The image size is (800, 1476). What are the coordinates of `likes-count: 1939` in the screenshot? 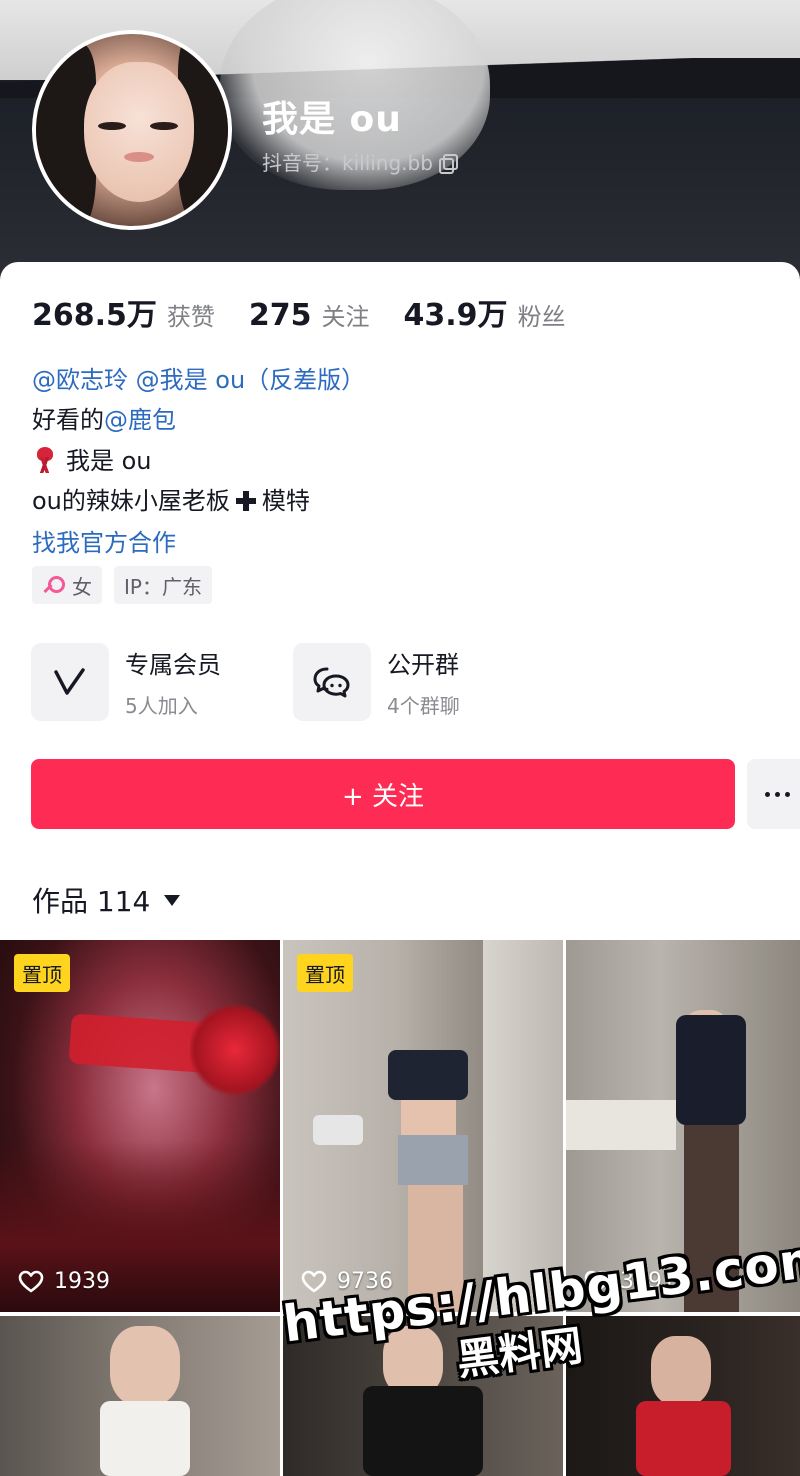 It's located at (82, 1281).